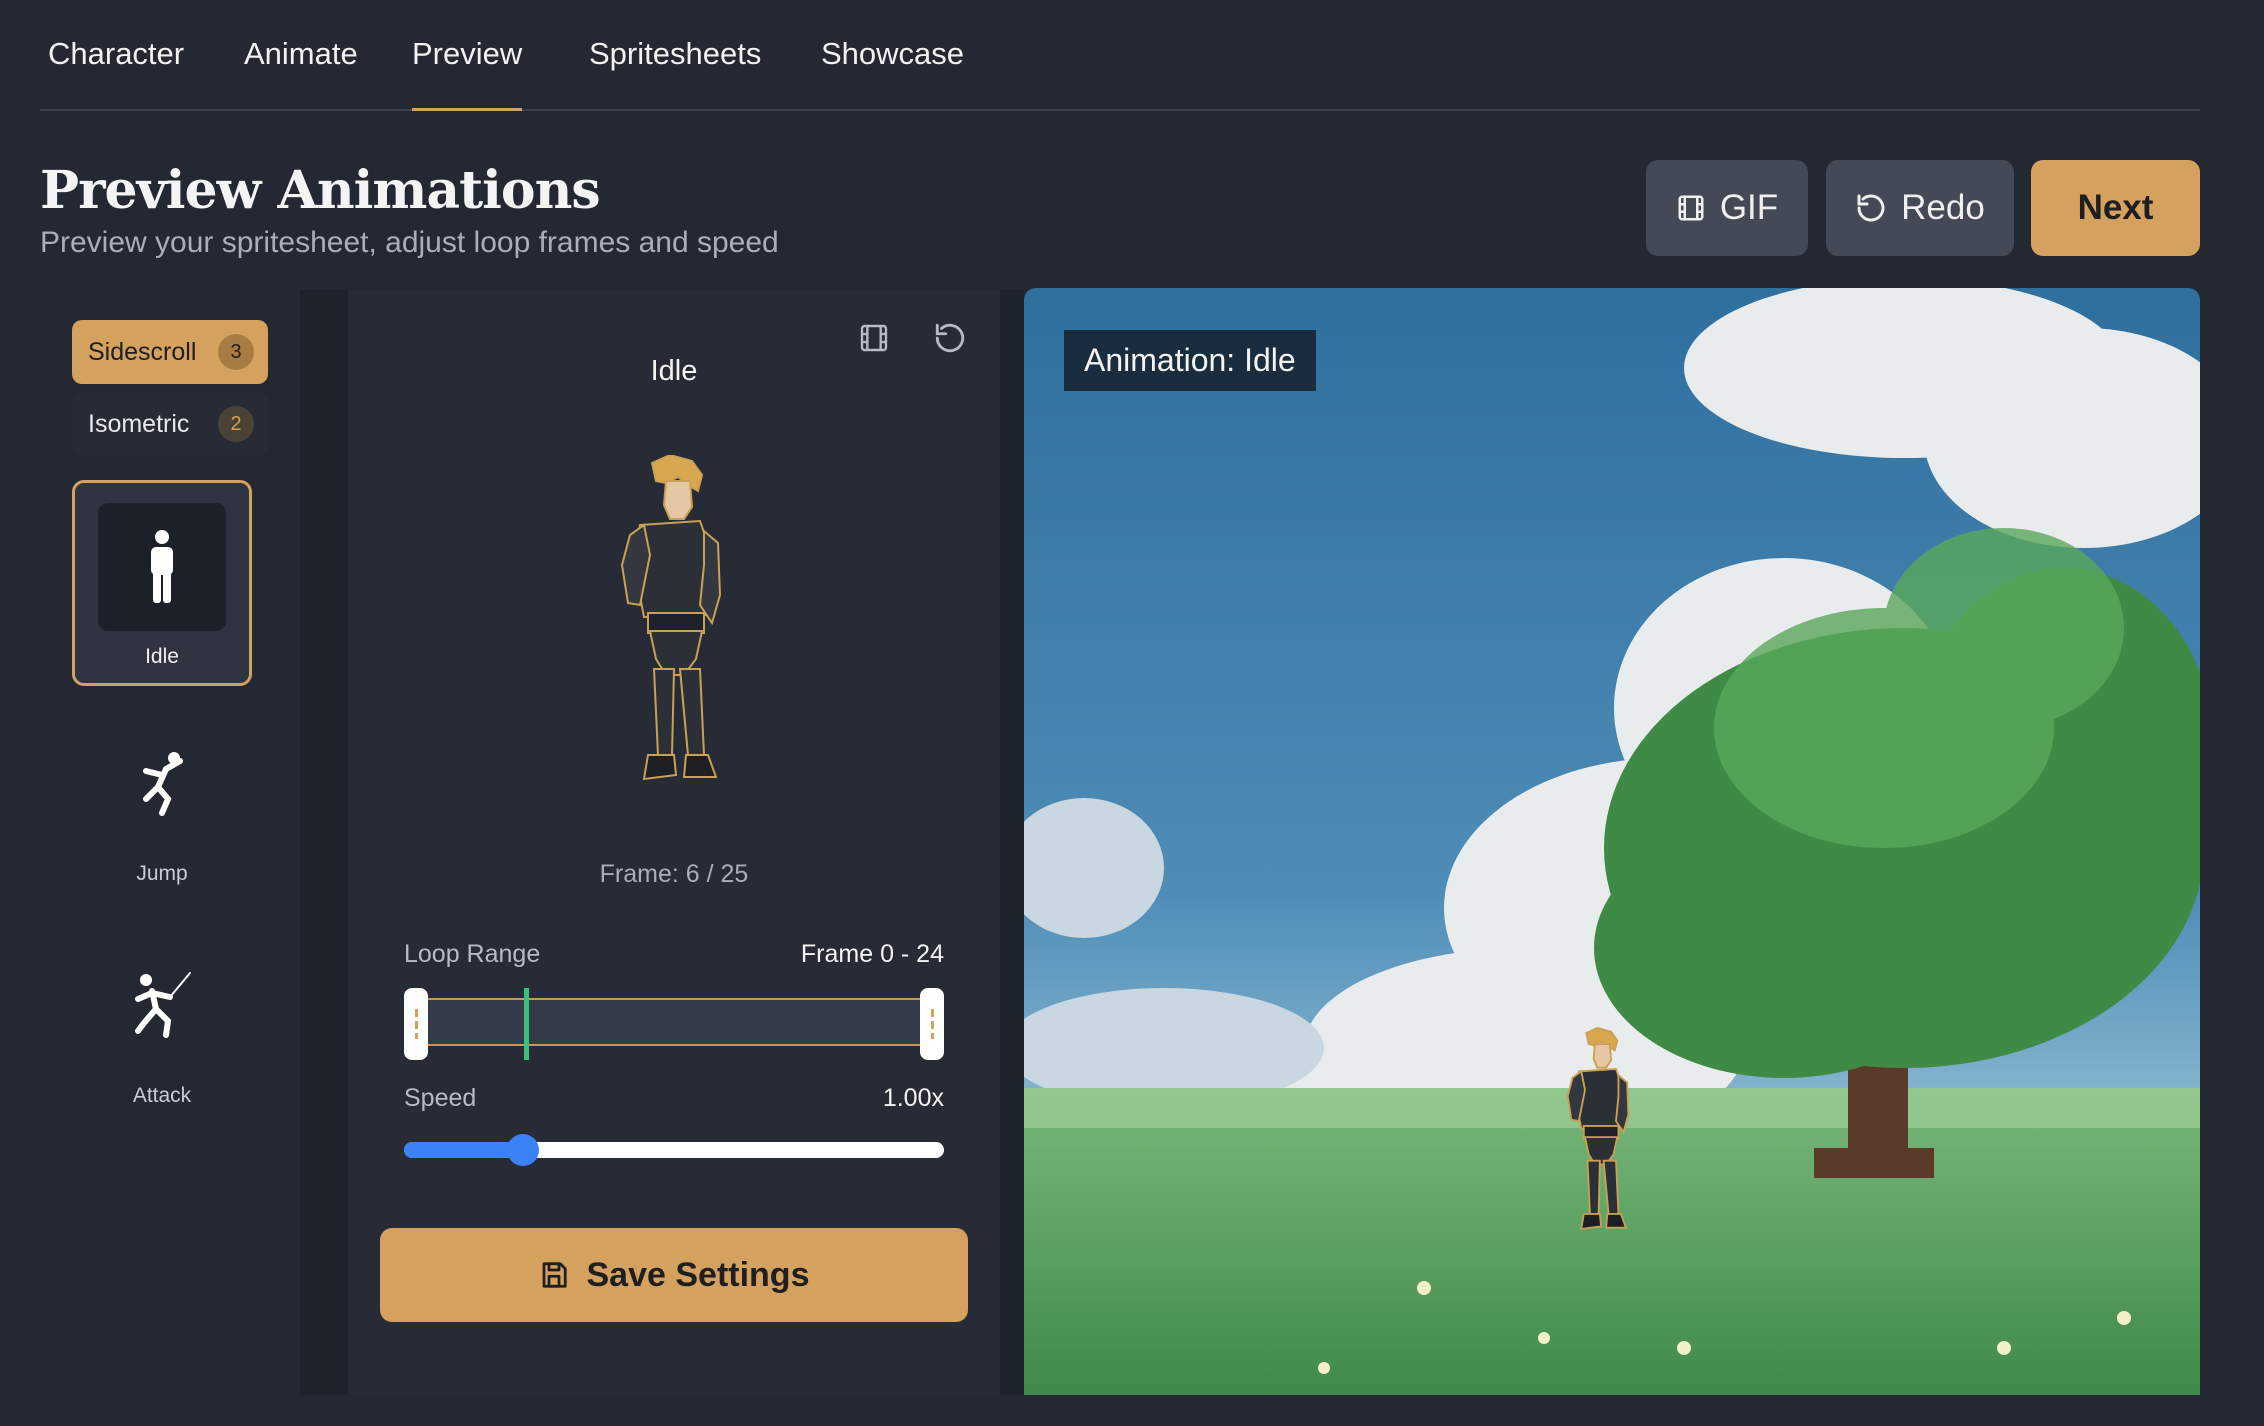 The height and width of the screenshot is (1426, 2264). Describe the element at coordinates (1012, 842) in the screenshot. I see `panel-divider` at that location.